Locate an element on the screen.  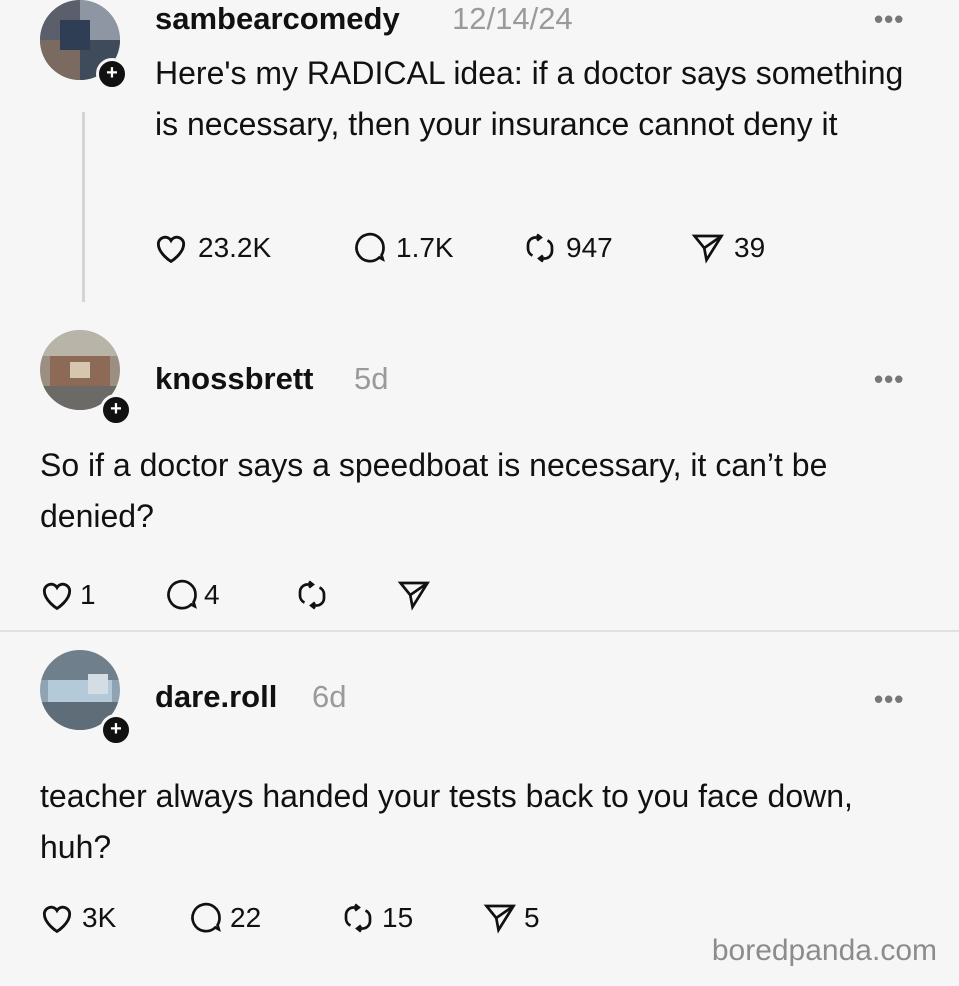
reply-button: 4 is located at coordinates (192, 595).